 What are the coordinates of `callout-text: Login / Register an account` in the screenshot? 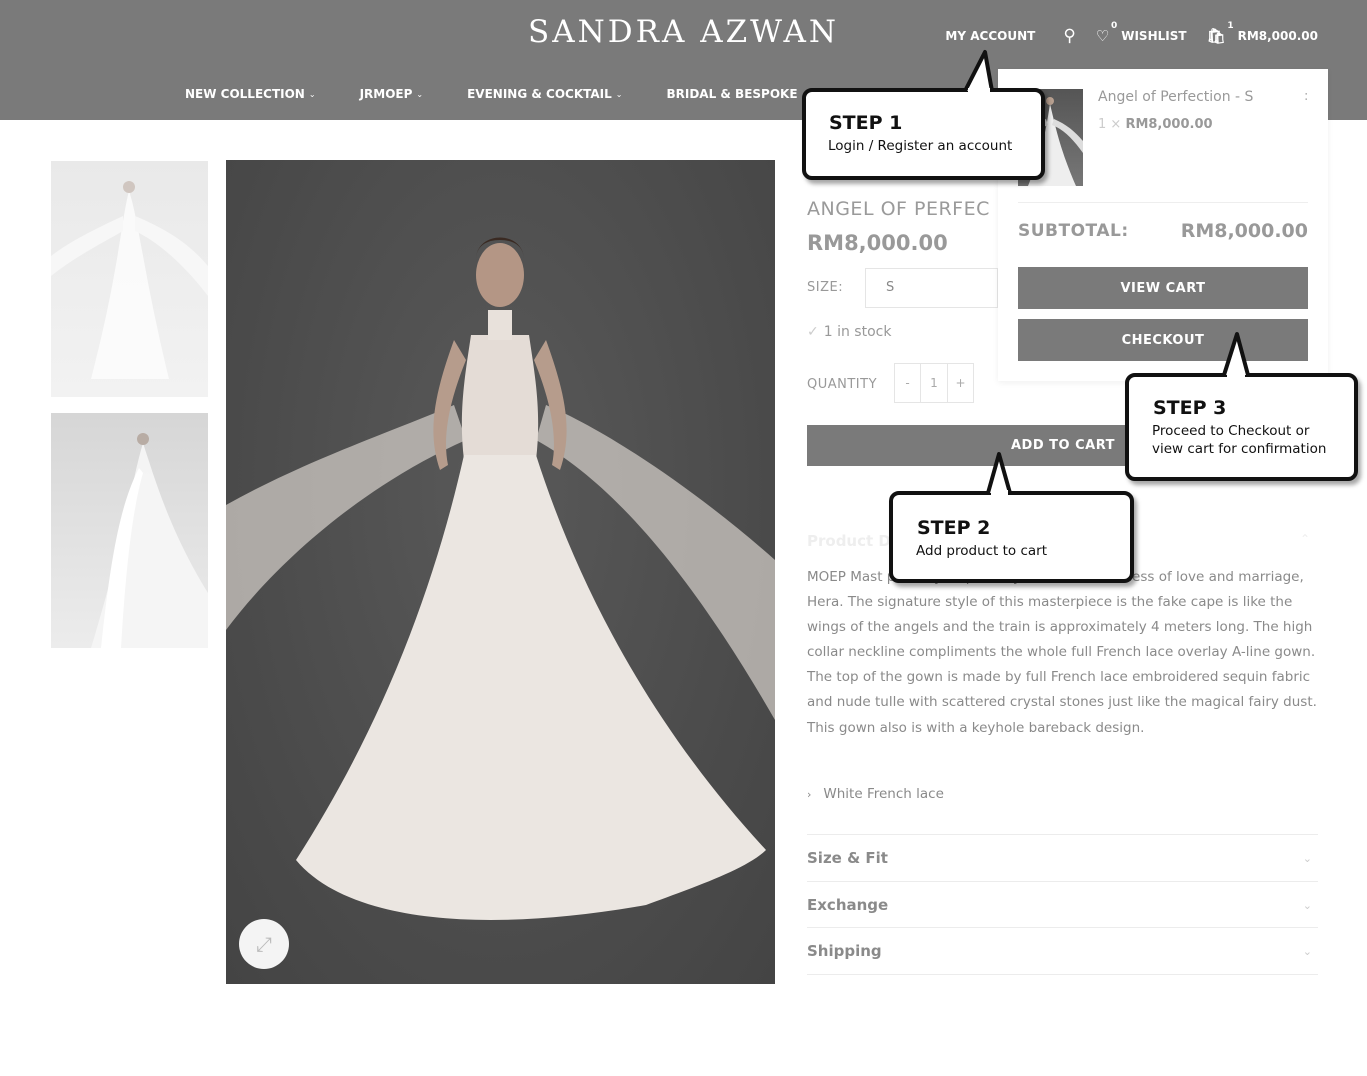 It's located at (920, 146).